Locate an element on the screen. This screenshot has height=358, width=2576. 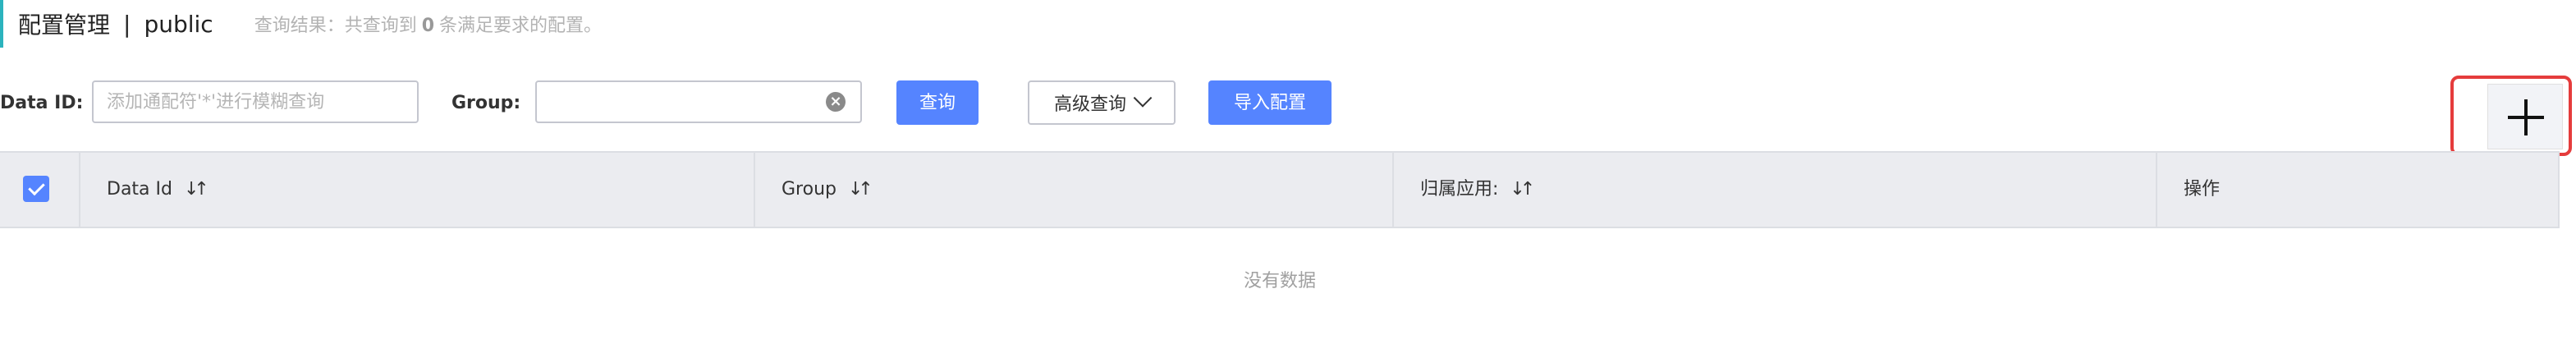
query-result-text: 查询结果：共查询到 0 条满足要求的配置。 is located at coordinates (428, 24).